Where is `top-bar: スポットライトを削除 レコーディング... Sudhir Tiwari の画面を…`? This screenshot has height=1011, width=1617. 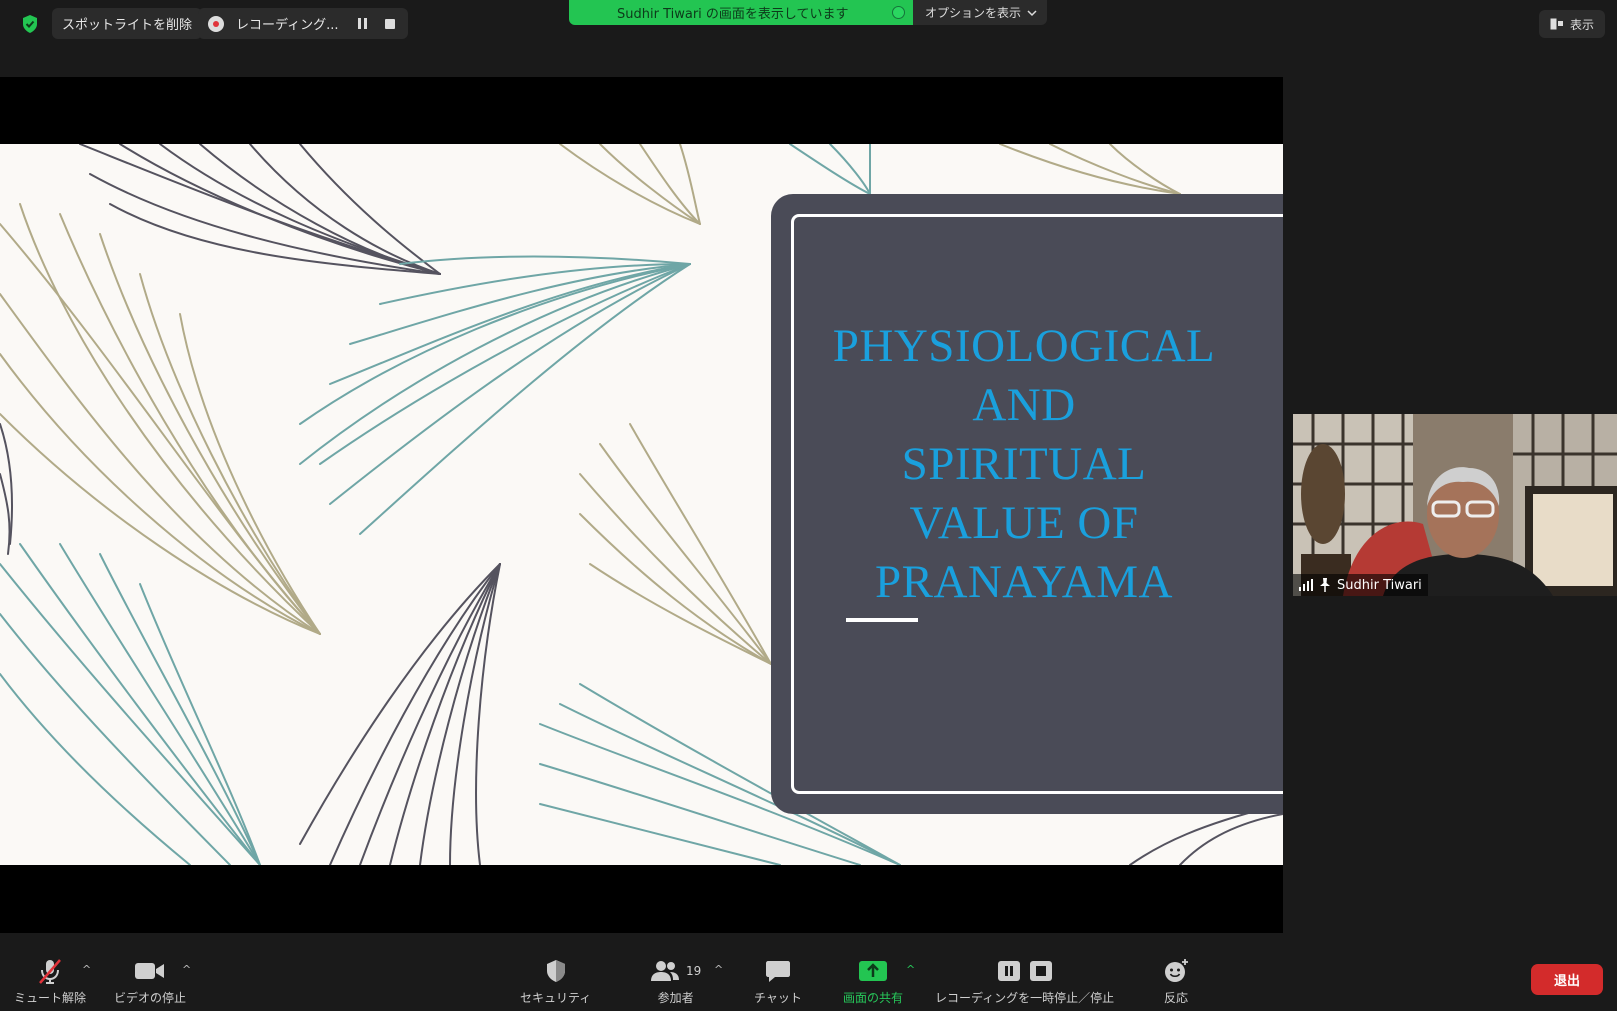 top-bar: スポットライトを削除 レコーディング... Sudhir Tiwari の画面を… is located at coordinates (808, 24).